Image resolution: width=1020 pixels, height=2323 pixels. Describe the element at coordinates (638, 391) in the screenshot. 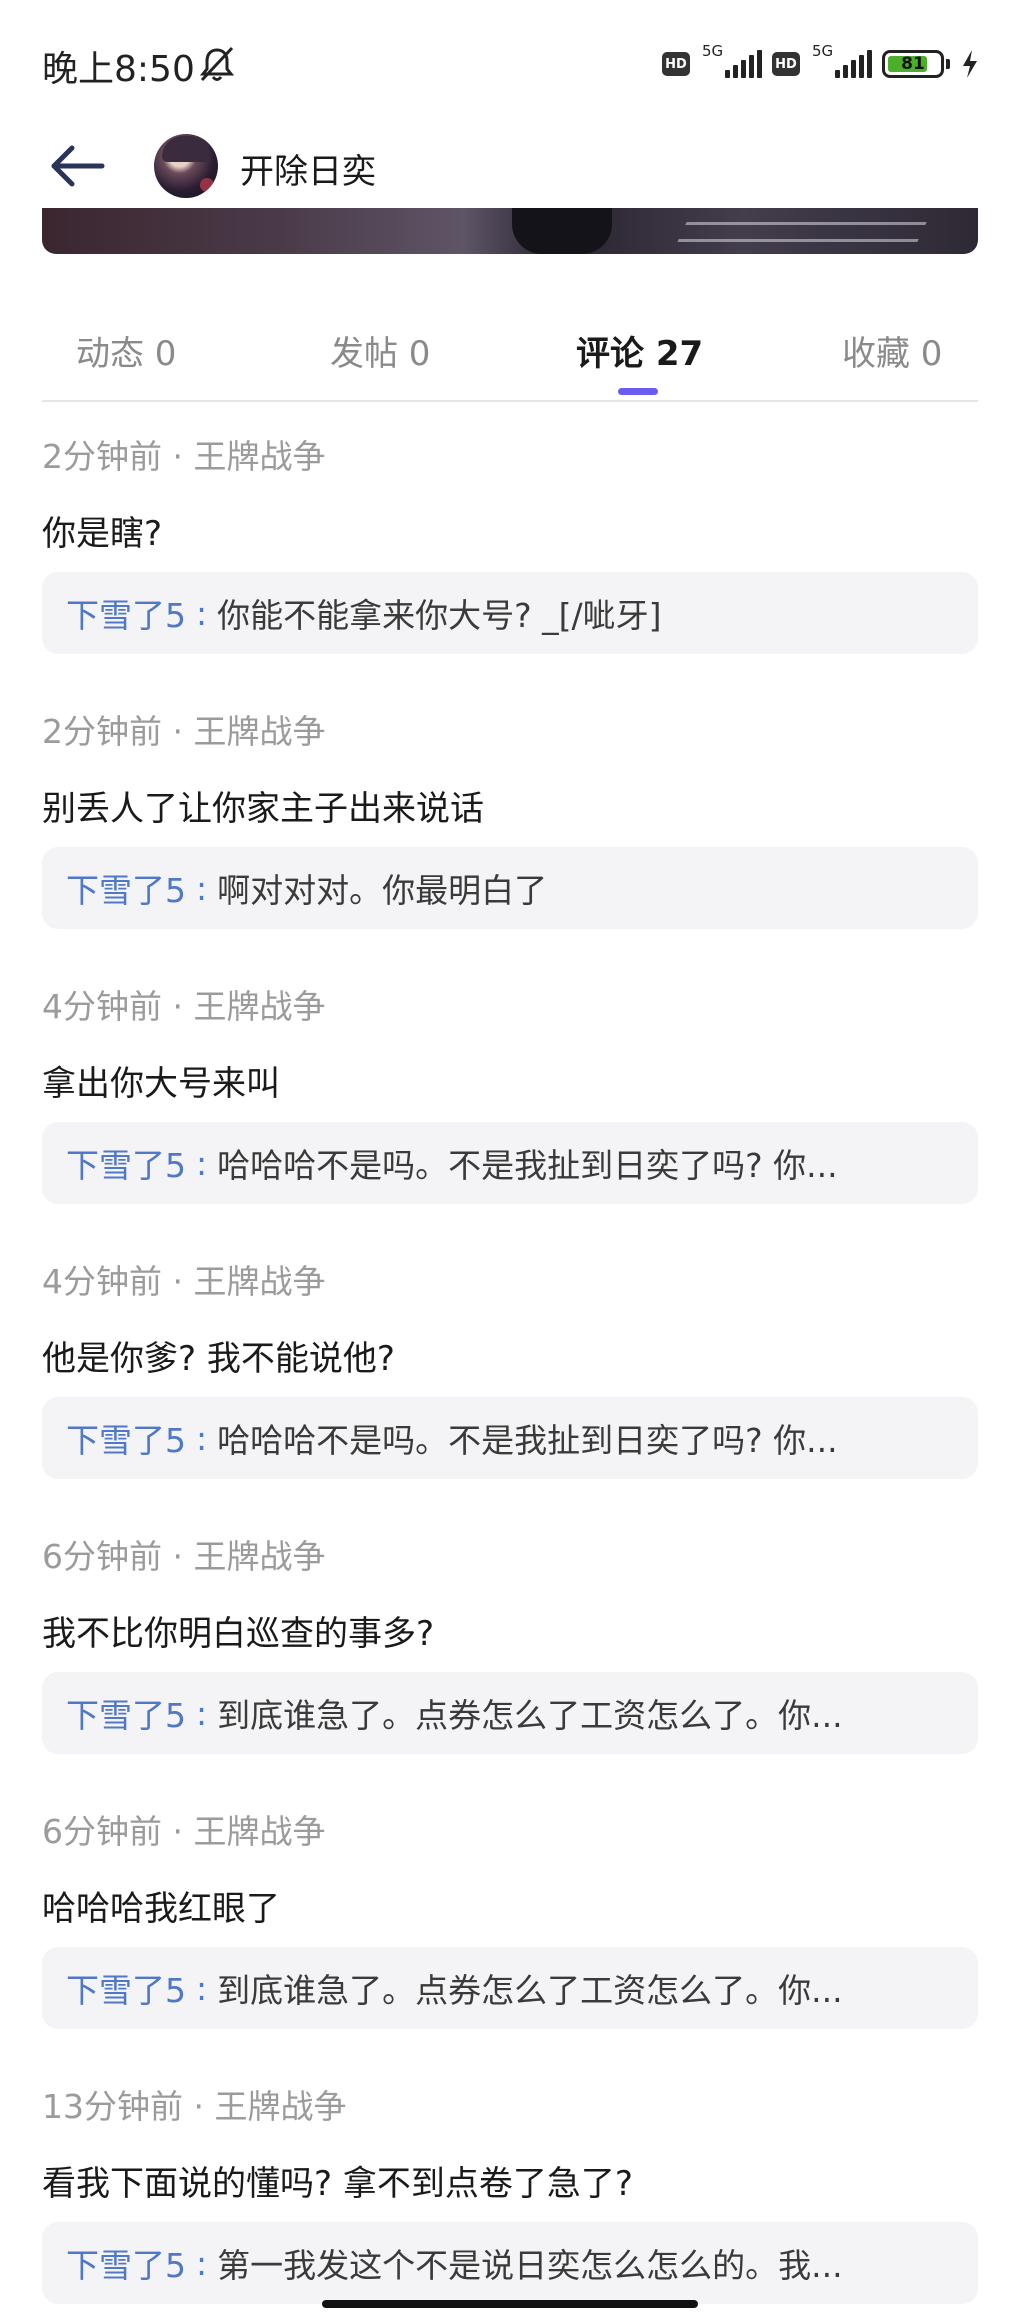

I see `tab-active-indicator` at that location.